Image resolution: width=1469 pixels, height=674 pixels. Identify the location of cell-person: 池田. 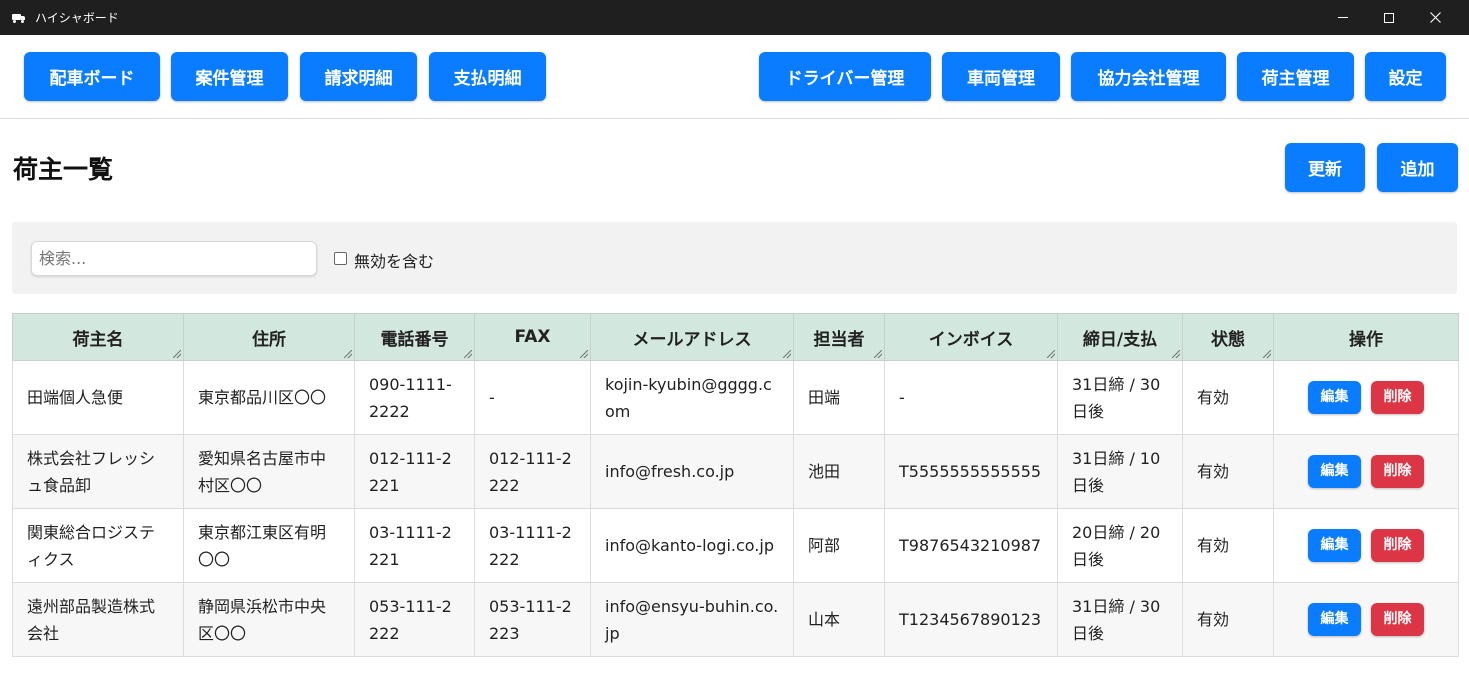
(839, 471).